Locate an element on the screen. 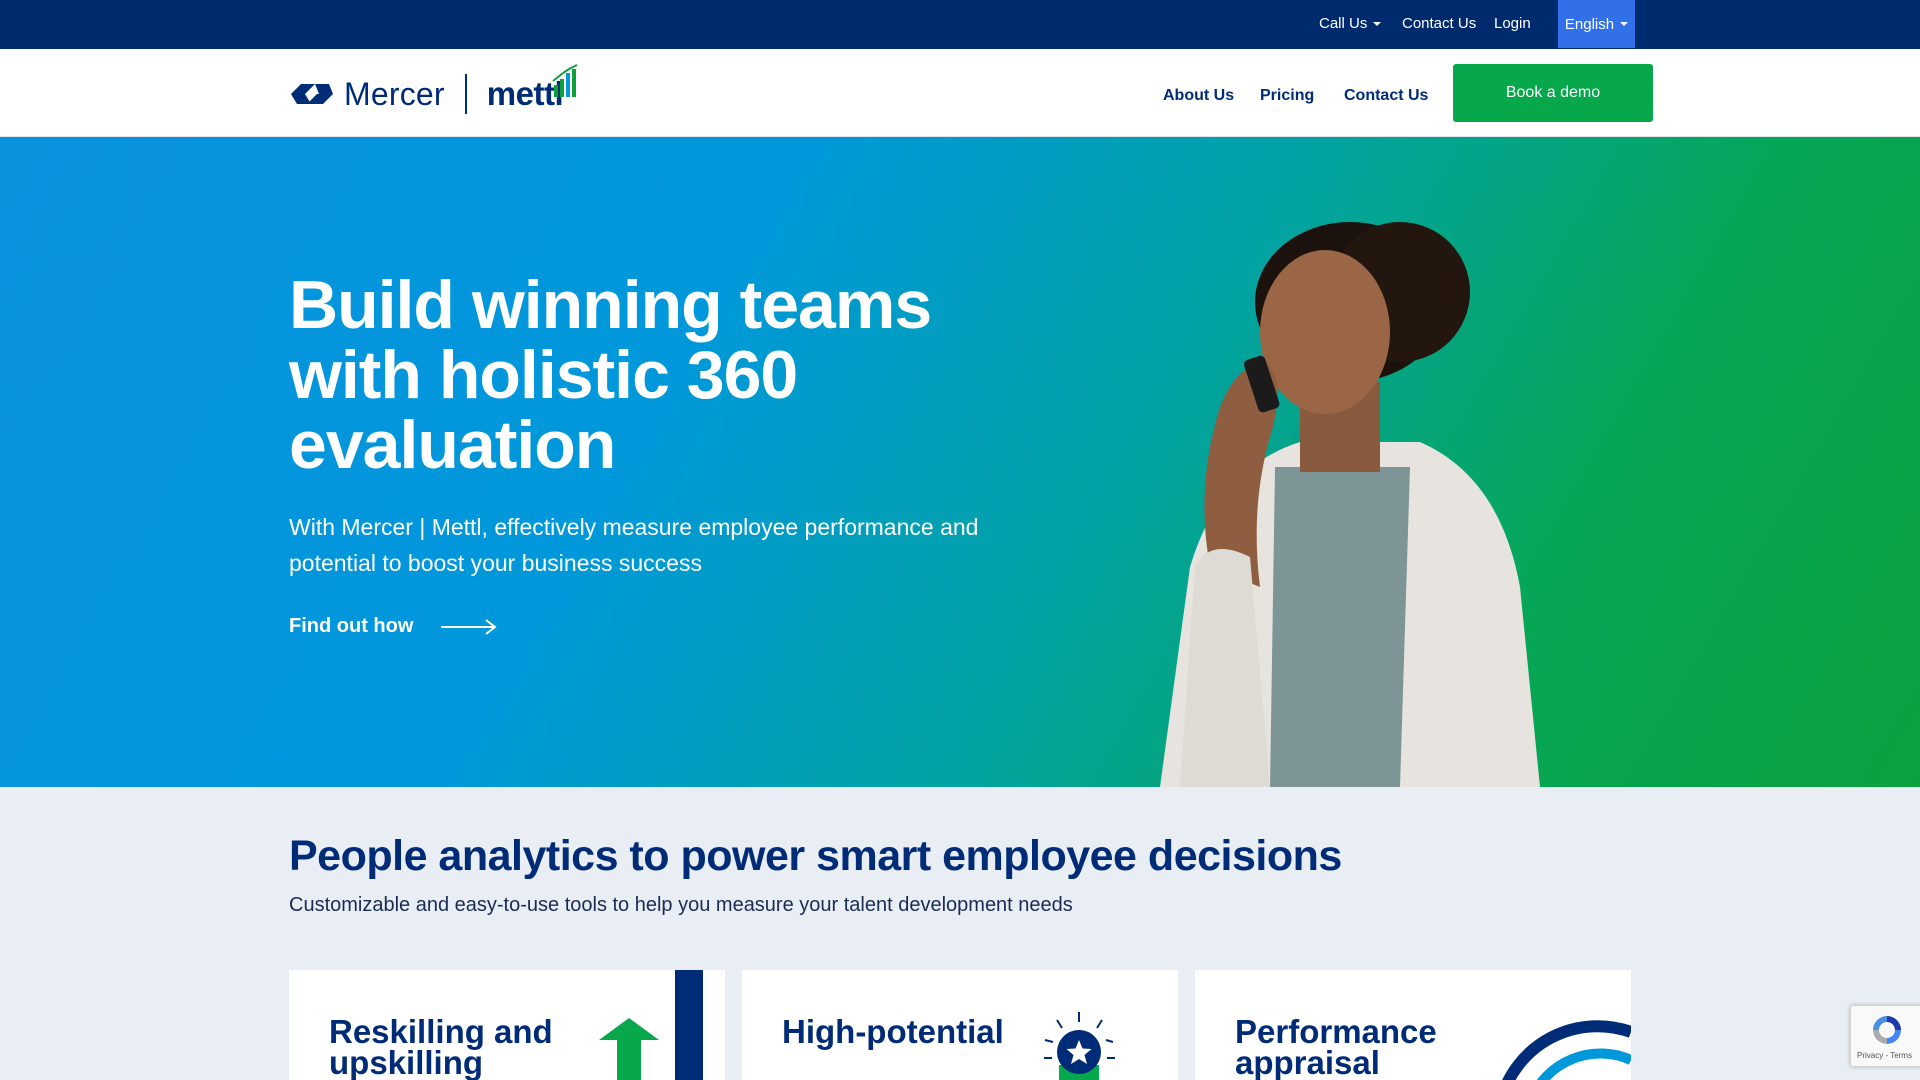  nav-contact-us: Contact Us is located at coordinates (1386, 96).